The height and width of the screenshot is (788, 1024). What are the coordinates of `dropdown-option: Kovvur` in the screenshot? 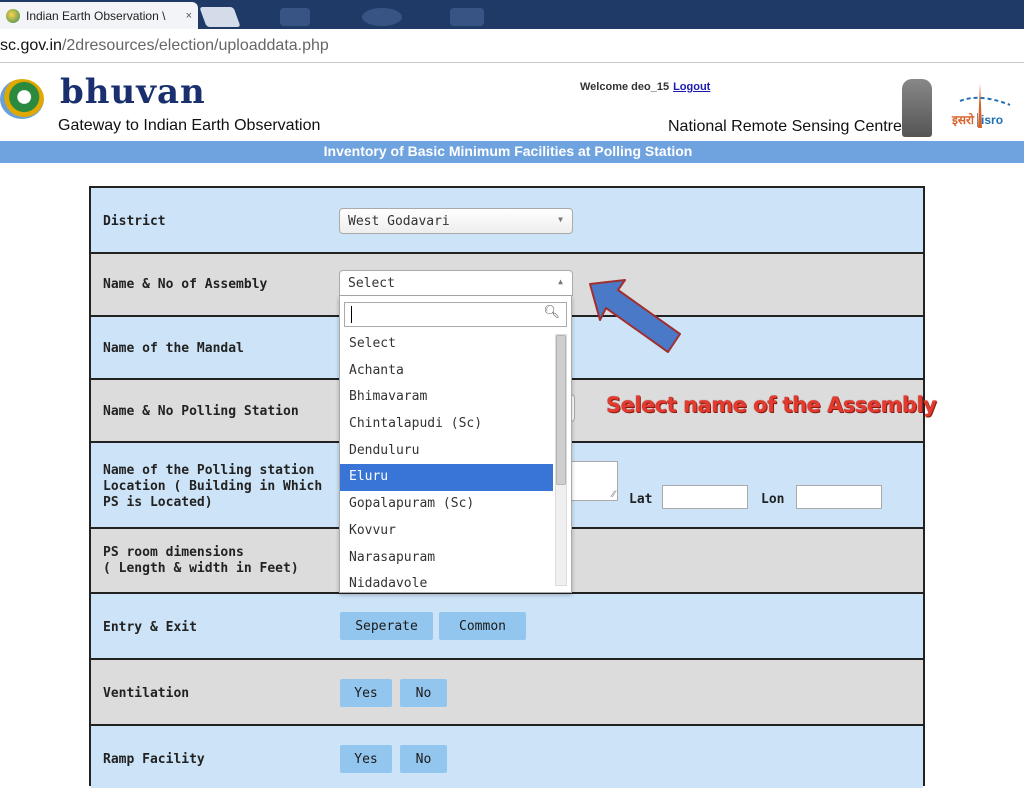 It's located at (446, 531).